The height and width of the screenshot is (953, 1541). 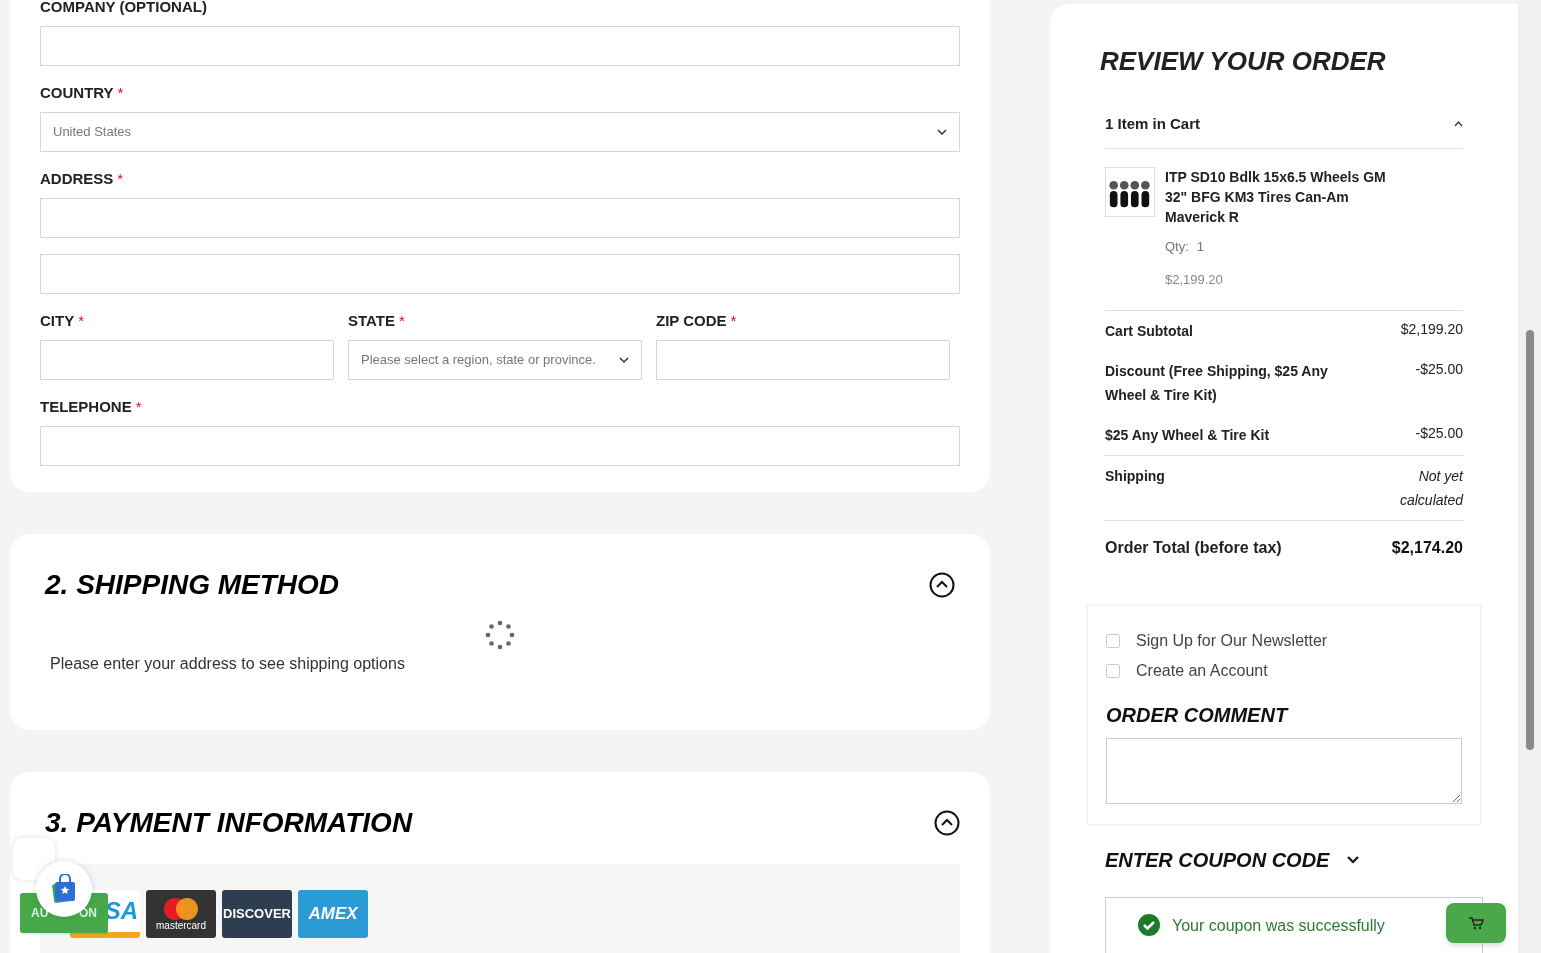 What do you see at coordinates (1135, 476) in the screenshot?
I see `summary-label: Shipping` at bounding box center [1135, 476].